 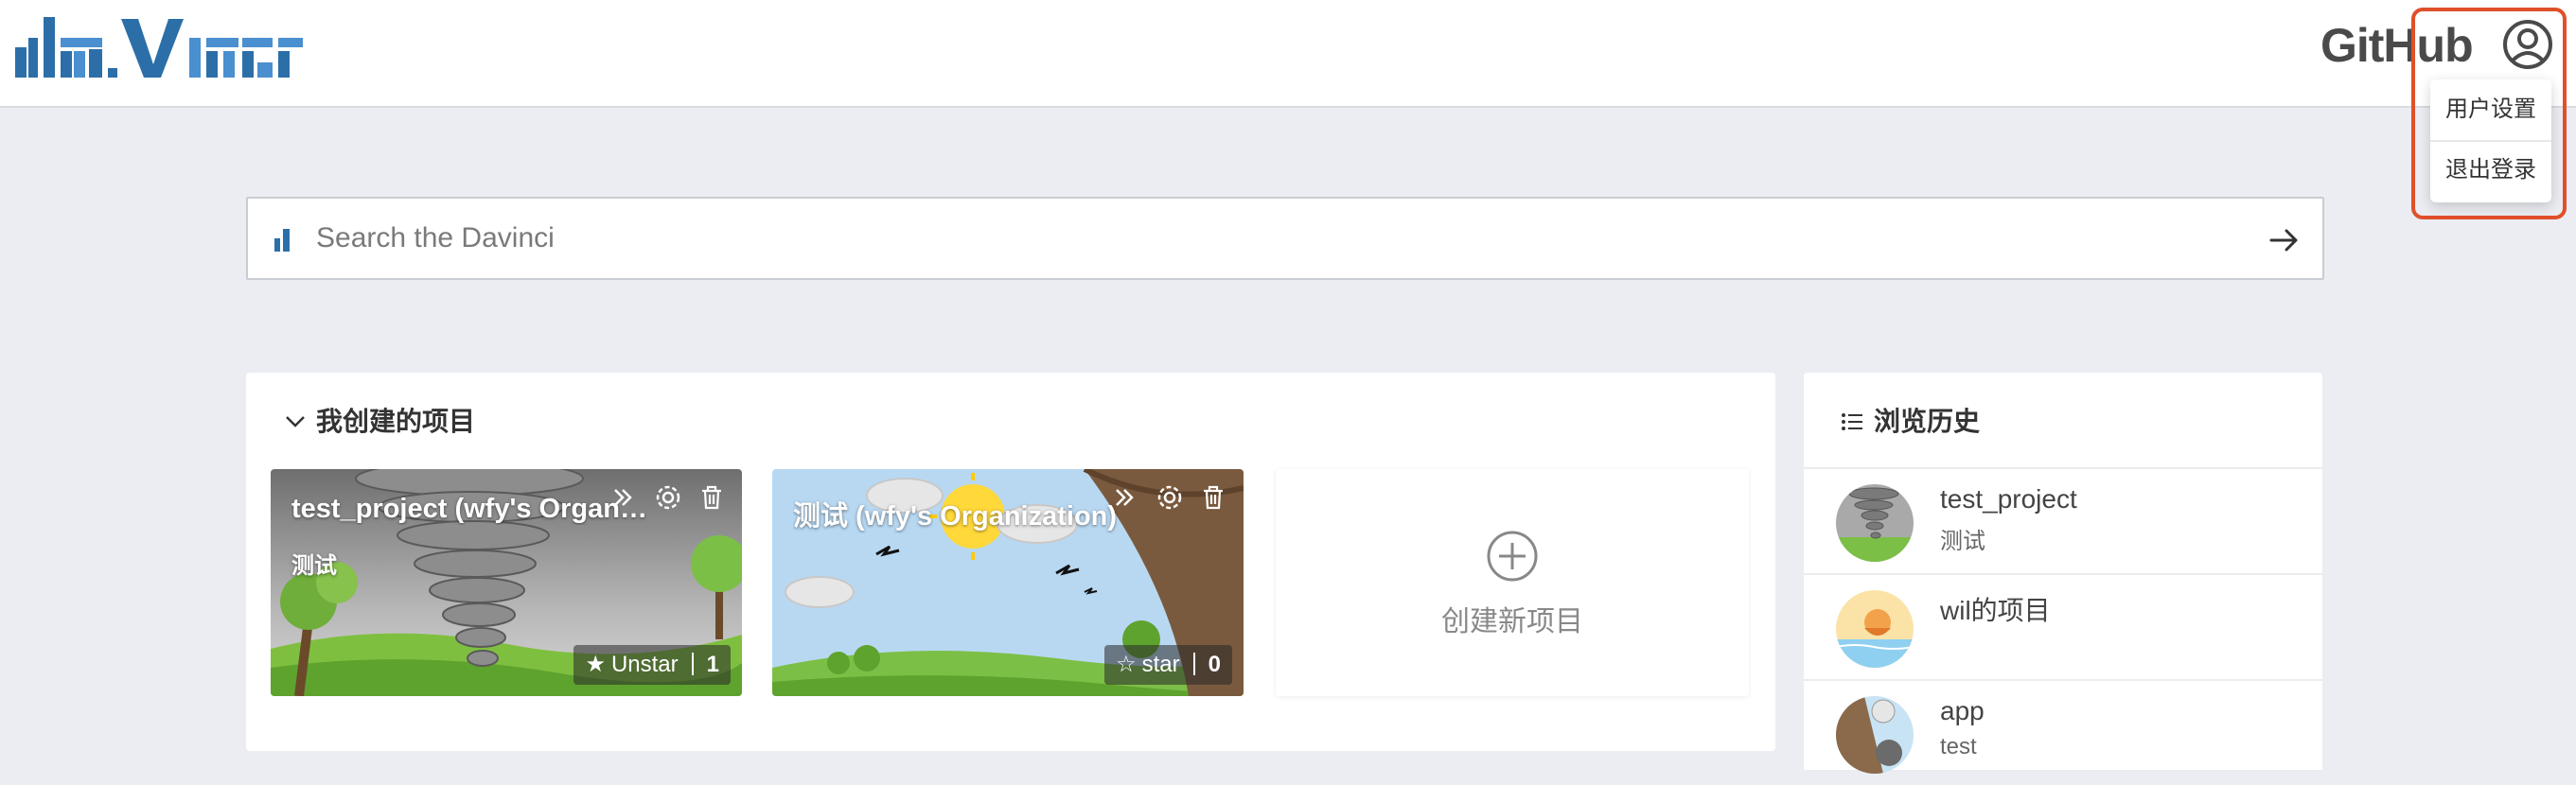 What do you see at coordinates (2008, 499) in the screenshot?
I see `history-project-name: test_project` at bounding box center [2008, 499].